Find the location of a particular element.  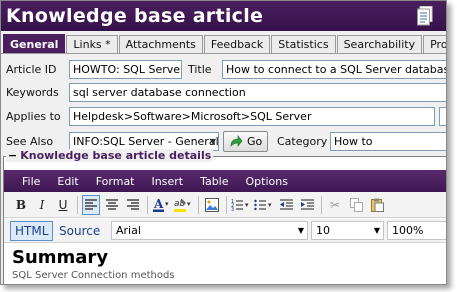

tab-properties: Properties is located at coordinates (434, 44).